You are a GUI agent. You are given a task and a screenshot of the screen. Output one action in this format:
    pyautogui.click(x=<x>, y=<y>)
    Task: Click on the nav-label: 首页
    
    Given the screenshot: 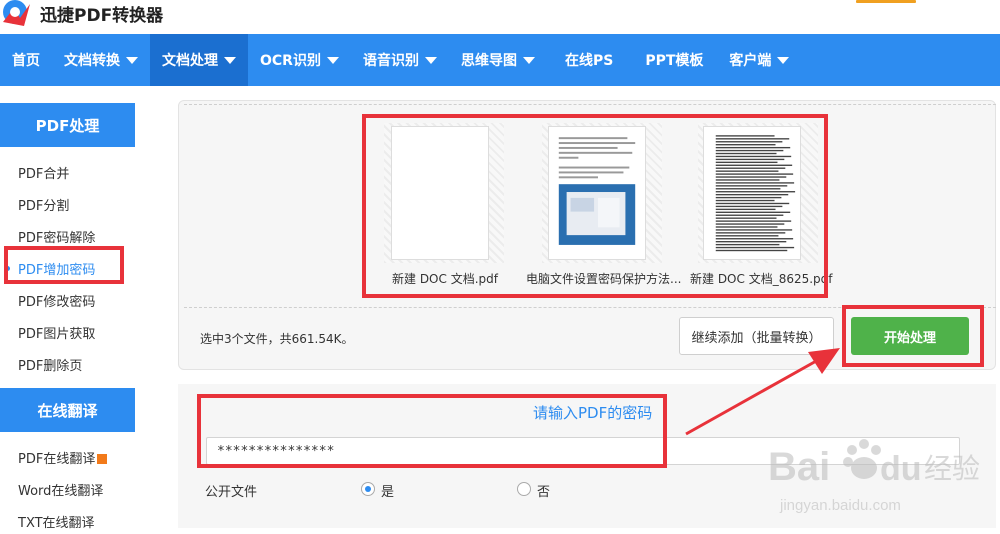 What is the action you would take?
    pyautogui.click(x=26, y=61)
    